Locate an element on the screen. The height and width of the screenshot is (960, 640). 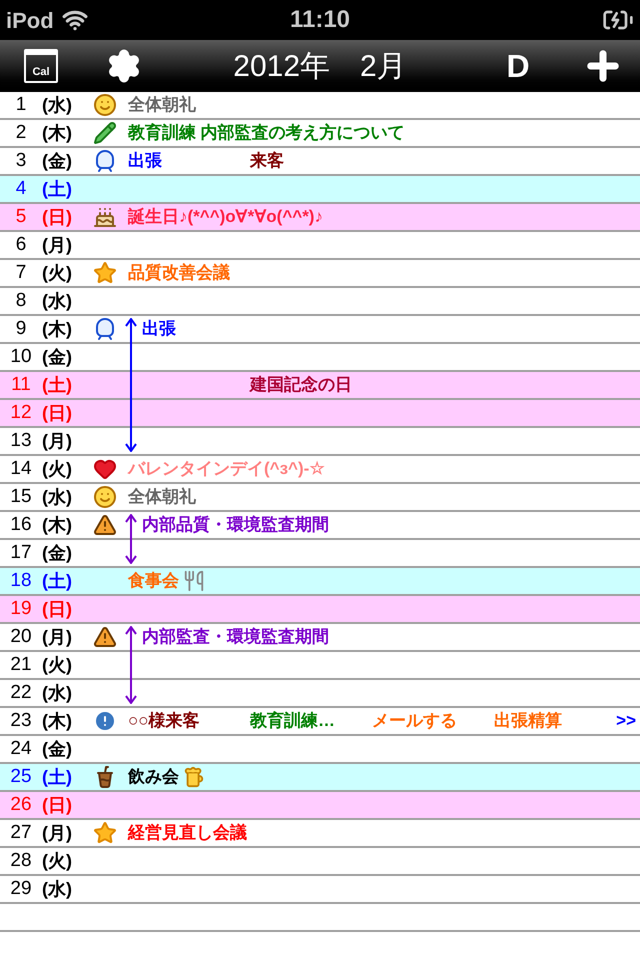
day-number: 29 is located at coordinates (21, 888).